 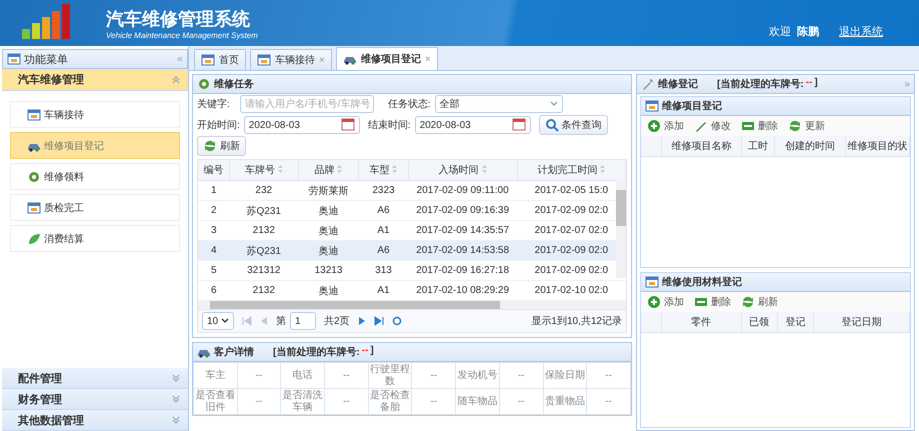 I want to click on table-row: 4 苏Q231 奥迪 A6 2017-02-09 14:53:58 2017-02-09 02:0, so click(x=412, y=250).